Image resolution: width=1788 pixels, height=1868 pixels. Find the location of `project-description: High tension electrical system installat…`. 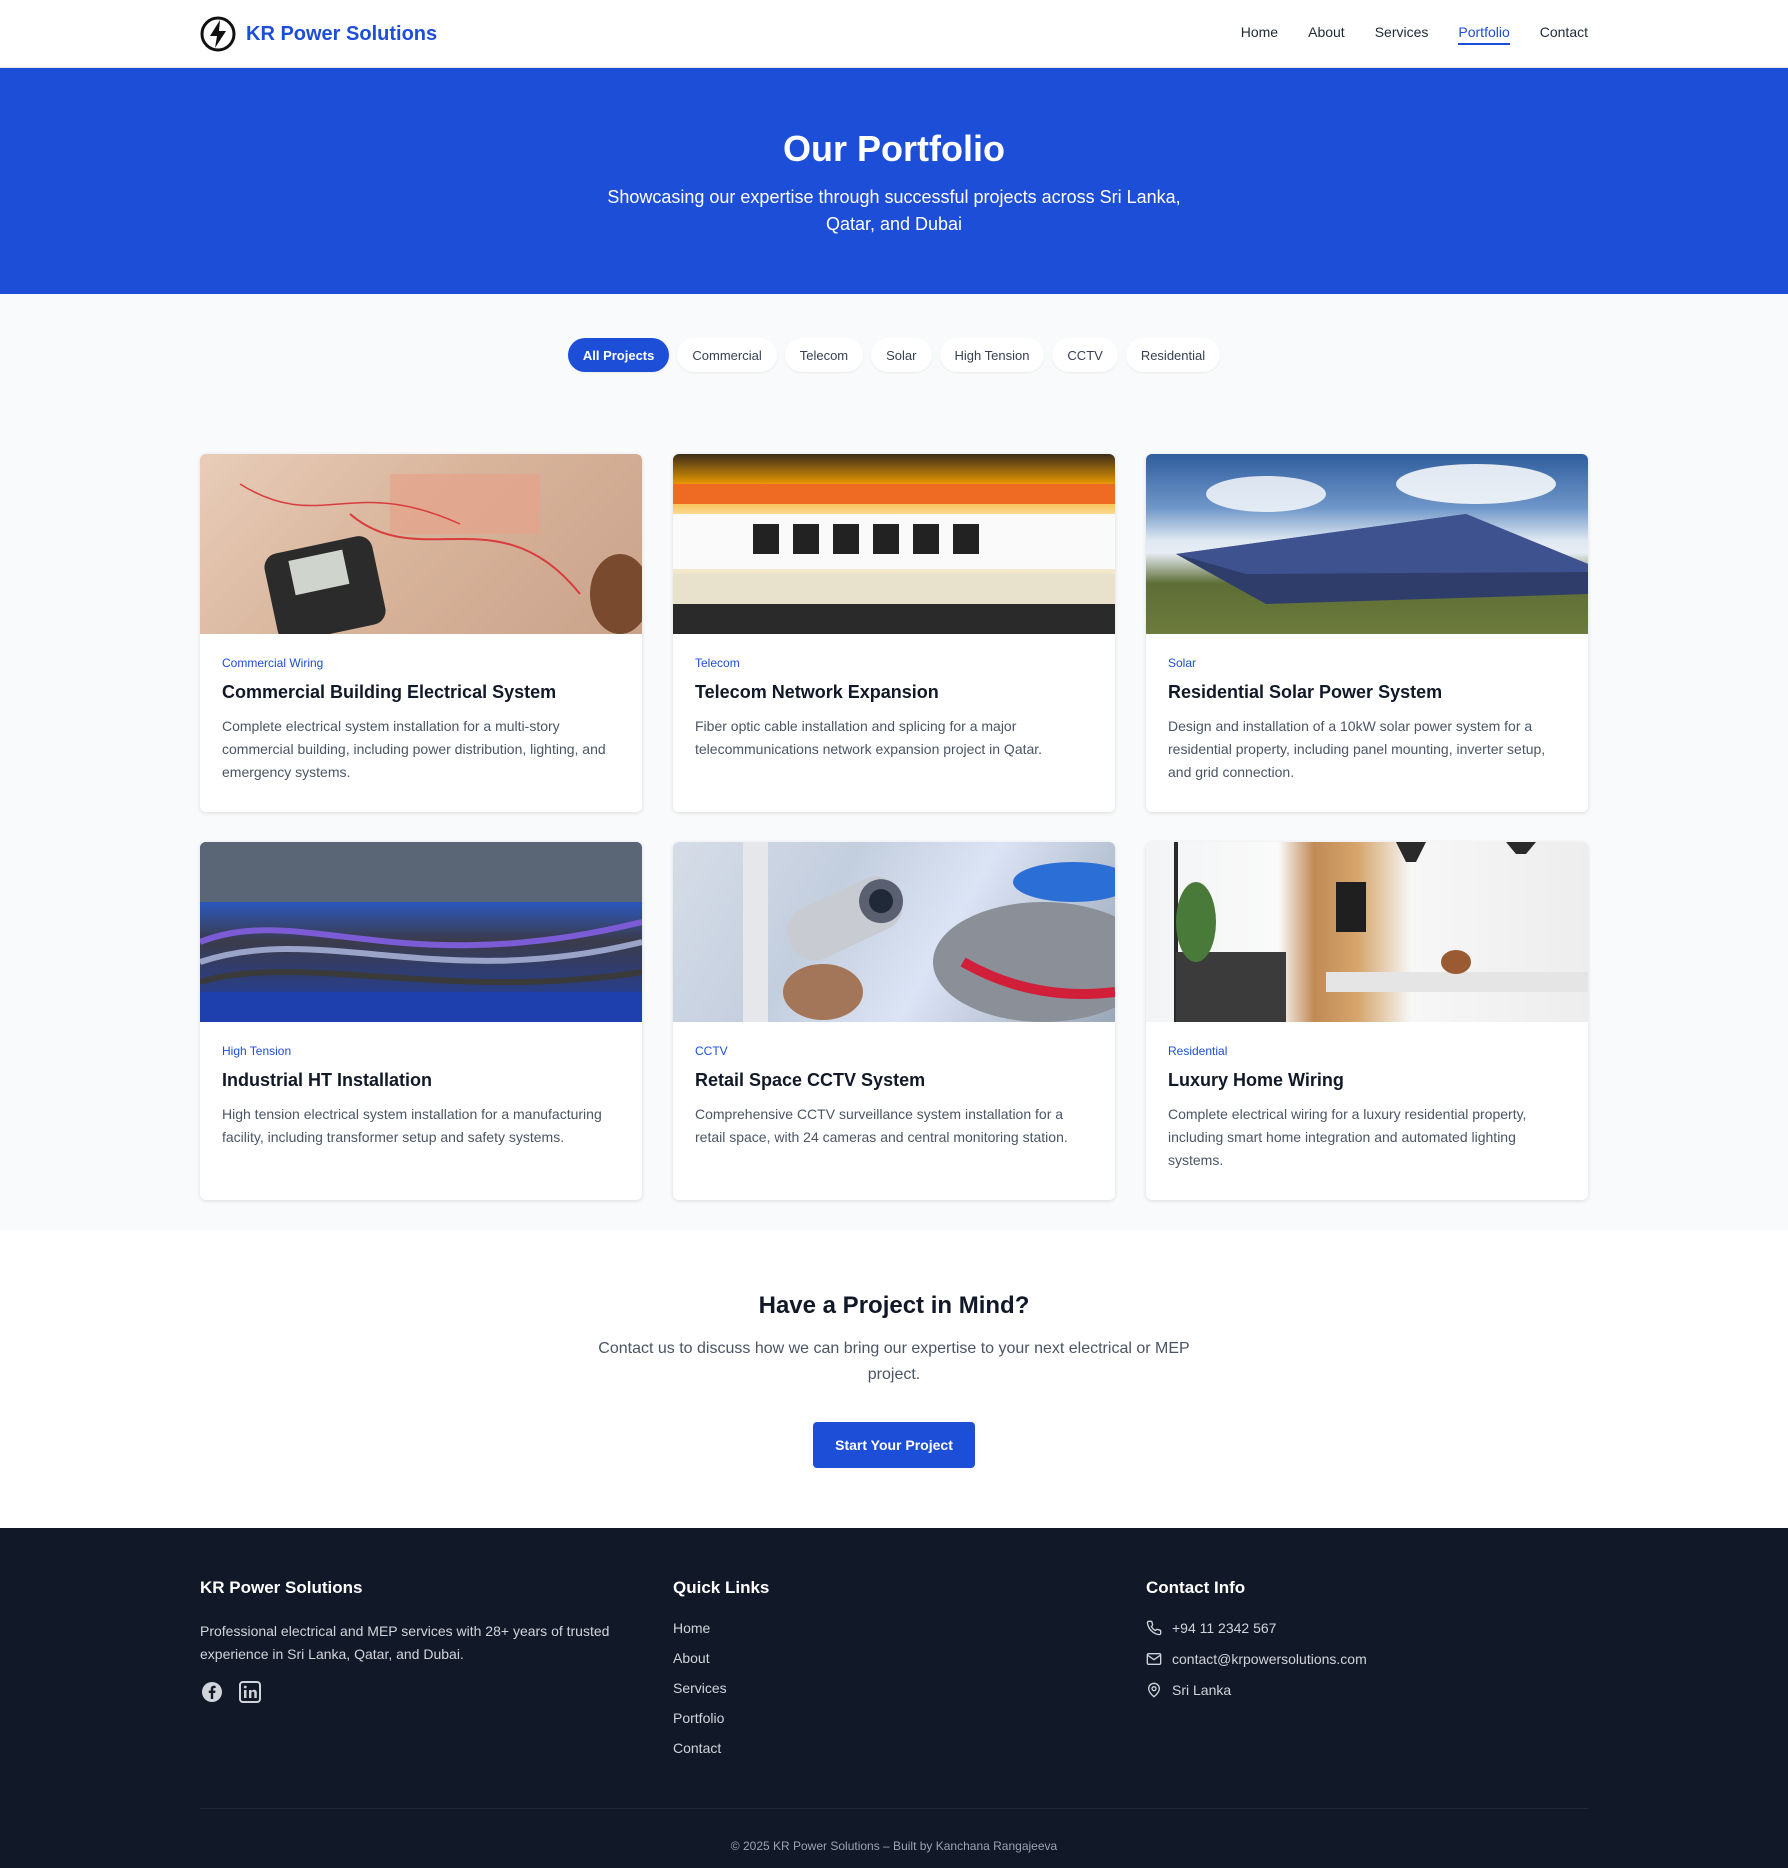

project-description: High tension electrical system installat… is located at coordinates (412, 1125).